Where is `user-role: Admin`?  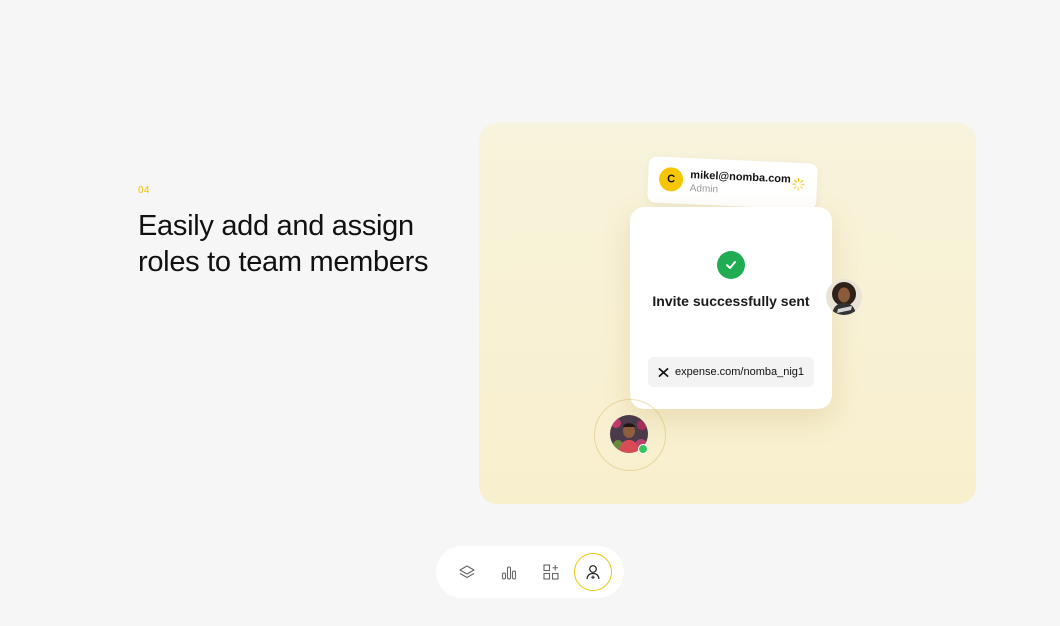
user-role: Admin is located at coordinates (704, 189).